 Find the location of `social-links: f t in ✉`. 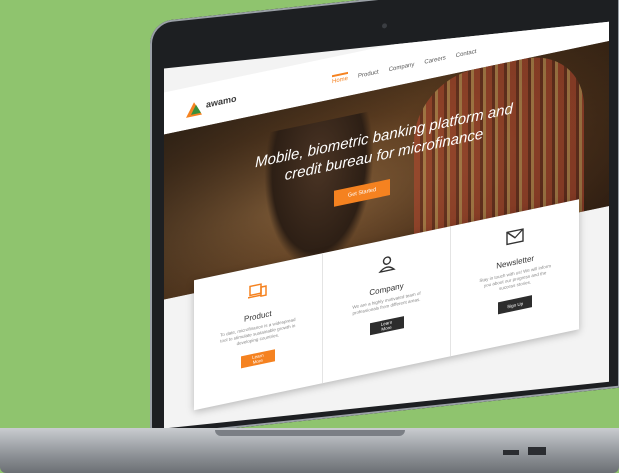

social-links: f t in ✉ is located at coordinates (564, 25).